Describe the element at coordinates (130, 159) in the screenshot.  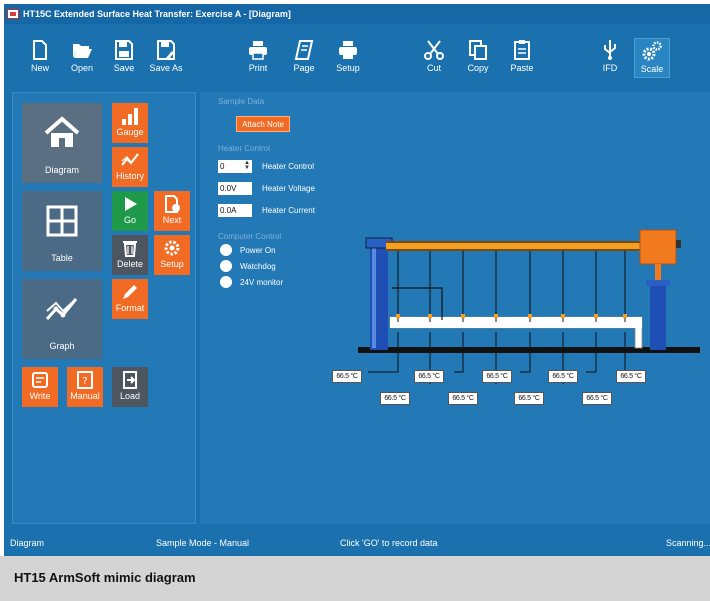
I see `history-chart-icon` at that location.